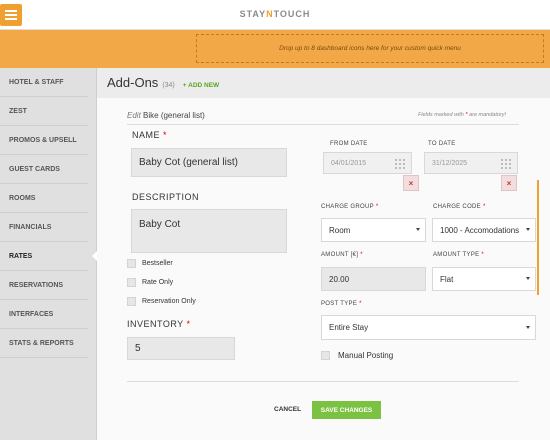 The height and width of the screenshot is (440, 550). I want to click on sidebar-item-hotel-staff: HOTEL & STAFF, so click(44, 82).